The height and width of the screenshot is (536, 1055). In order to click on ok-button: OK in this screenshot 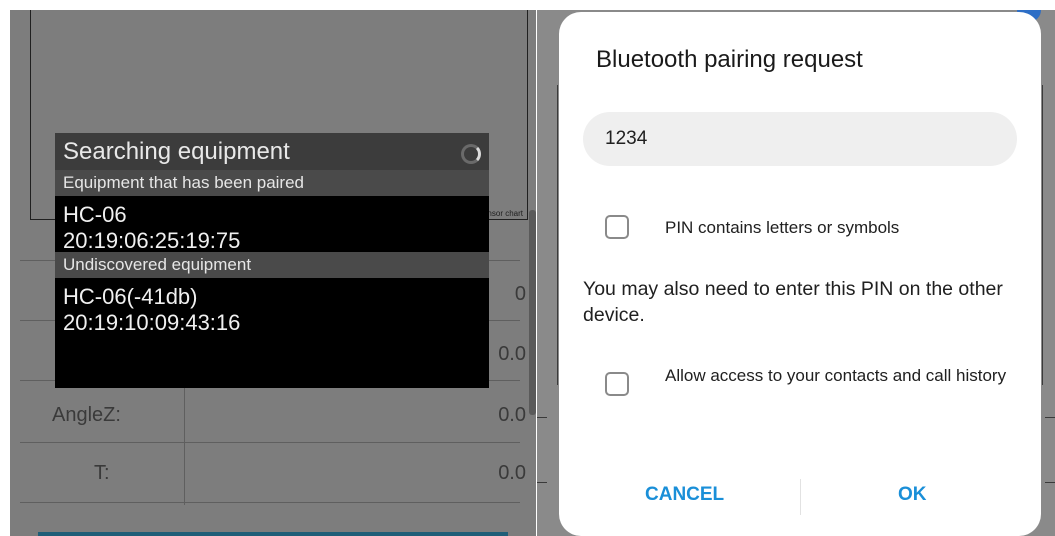, I will do `click(912, 495)`.